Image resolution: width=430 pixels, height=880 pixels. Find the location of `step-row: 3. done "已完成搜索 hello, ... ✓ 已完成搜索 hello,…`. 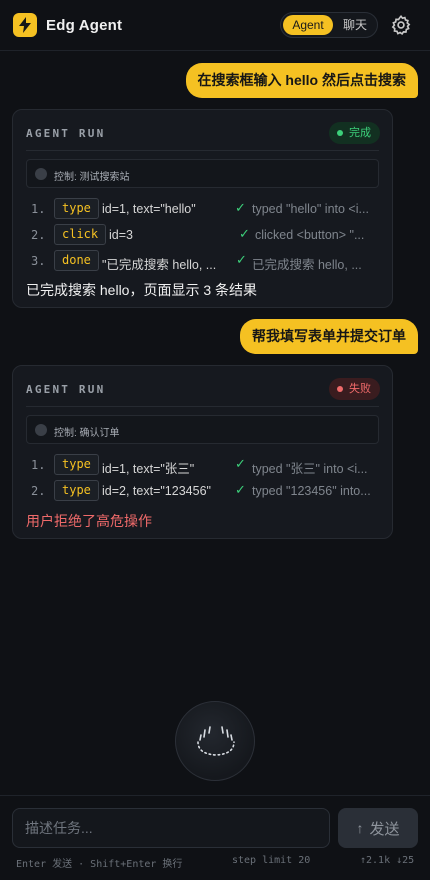

step-row: 3. done "已完成搜索 hello, ... ✓ 已完成搜索 hello,… is located at coordinates (203, 261).